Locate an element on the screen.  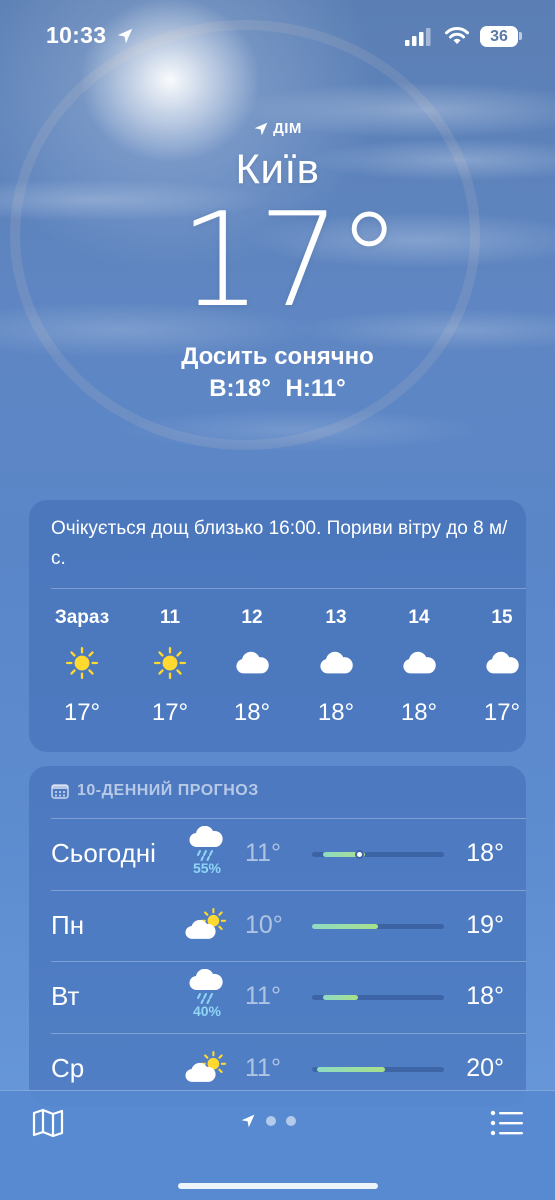
hour-item: 13 18° is located at coordinates (336, 667).